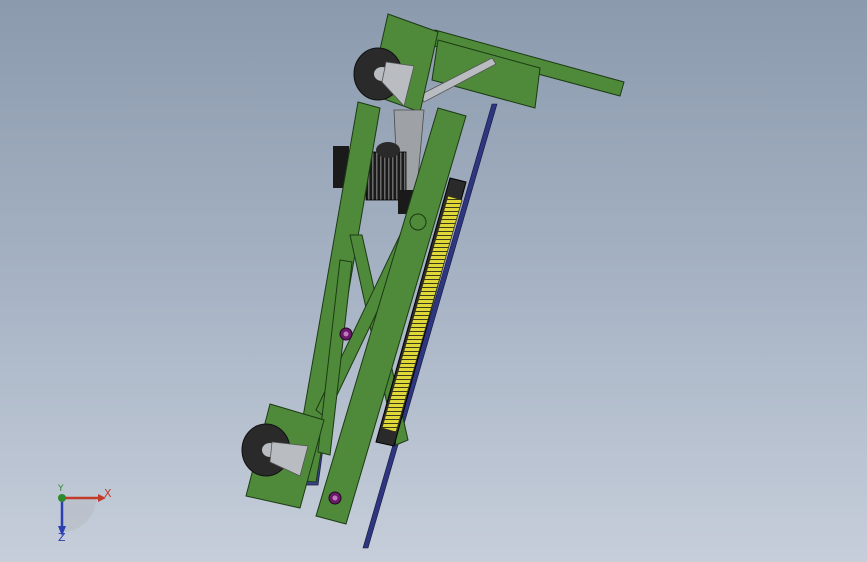 This screenshot has height=562, width=867. Describe the element at coordinates (62, 537) in the screenshot. I see `axis-z-label: Z` at that location.